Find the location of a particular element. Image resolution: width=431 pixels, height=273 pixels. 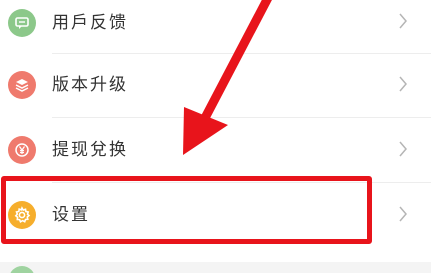

menu-item-label: 提现兌换 is located at coordinates (90, 150).